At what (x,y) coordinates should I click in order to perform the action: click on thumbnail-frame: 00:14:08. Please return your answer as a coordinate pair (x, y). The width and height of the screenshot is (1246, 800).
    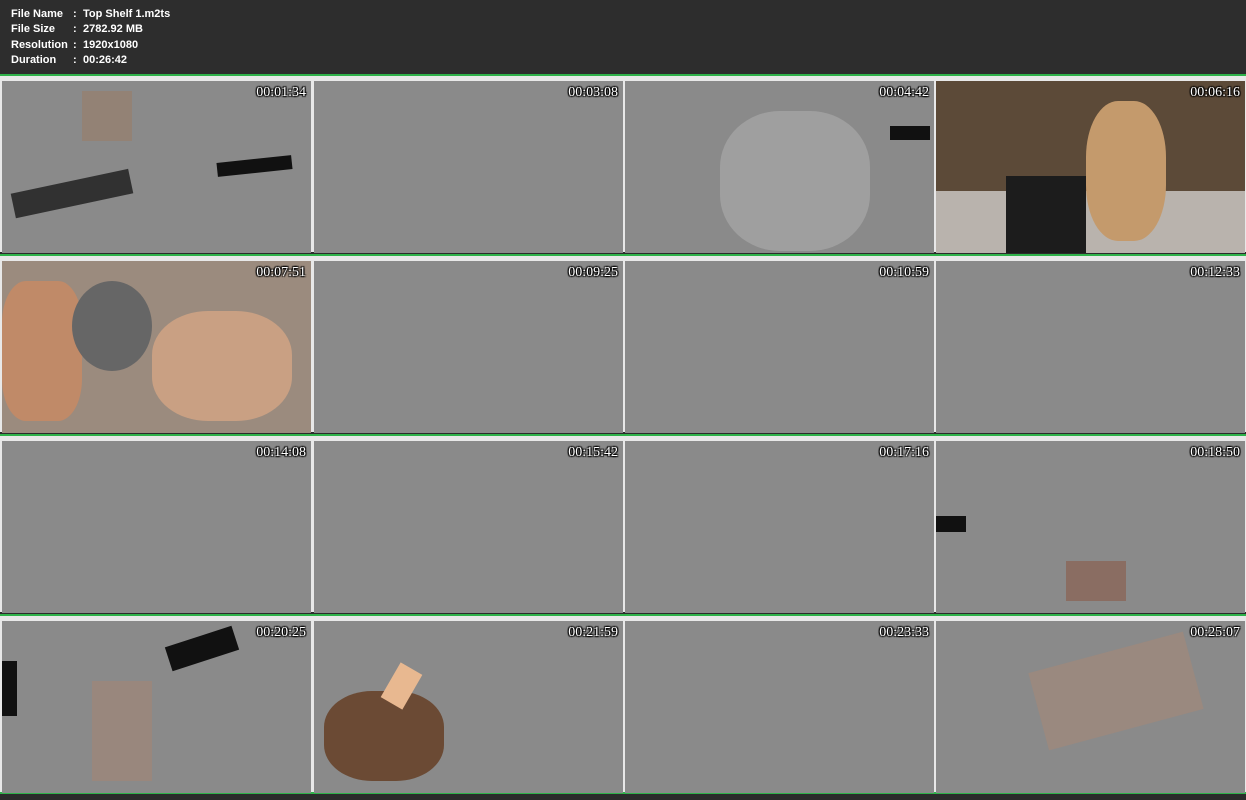
    Looking at the image, I should click on (156, 527).